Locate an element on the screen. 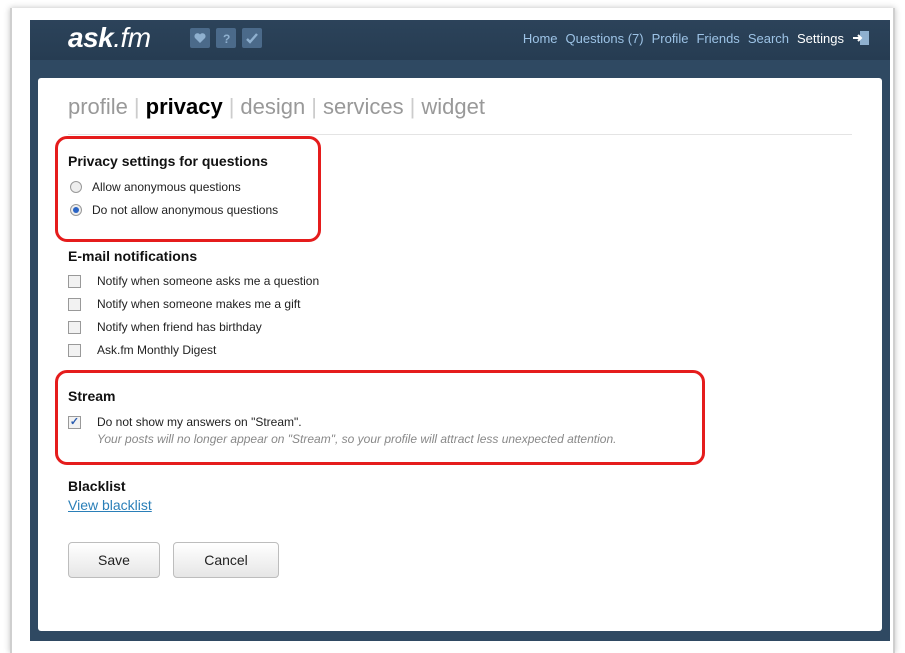  nav-home: Home is located at coordinates (540, 38).